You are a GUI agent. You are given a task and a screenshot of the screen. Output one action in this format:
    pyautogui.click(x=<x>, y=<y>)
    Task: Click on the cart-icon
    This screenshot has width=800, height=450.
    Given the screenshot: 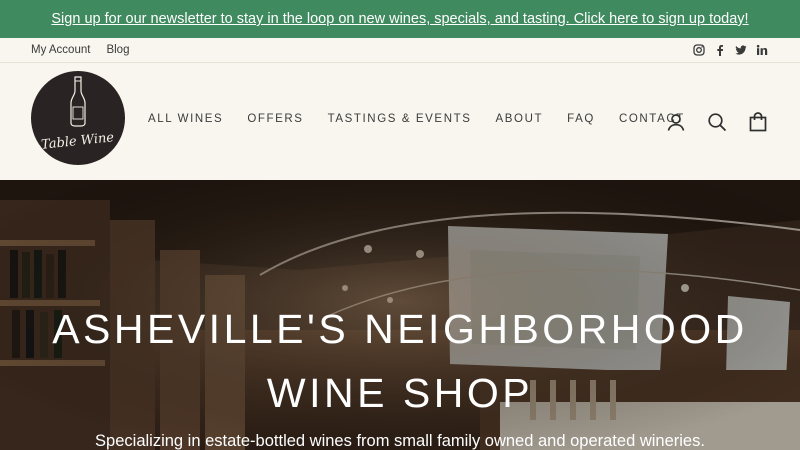 What is the action you would take?
    pyautogui.click(x=758, y=122)
    